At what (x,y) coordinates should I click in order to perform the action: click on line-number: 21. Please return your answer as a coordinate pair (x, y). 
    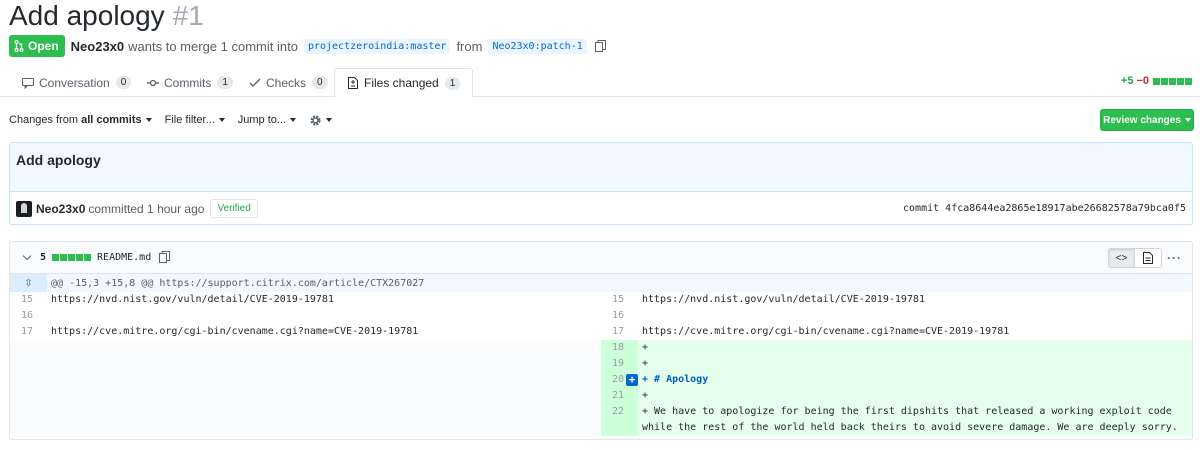
    Looking at the image, I should click on (619, 396).